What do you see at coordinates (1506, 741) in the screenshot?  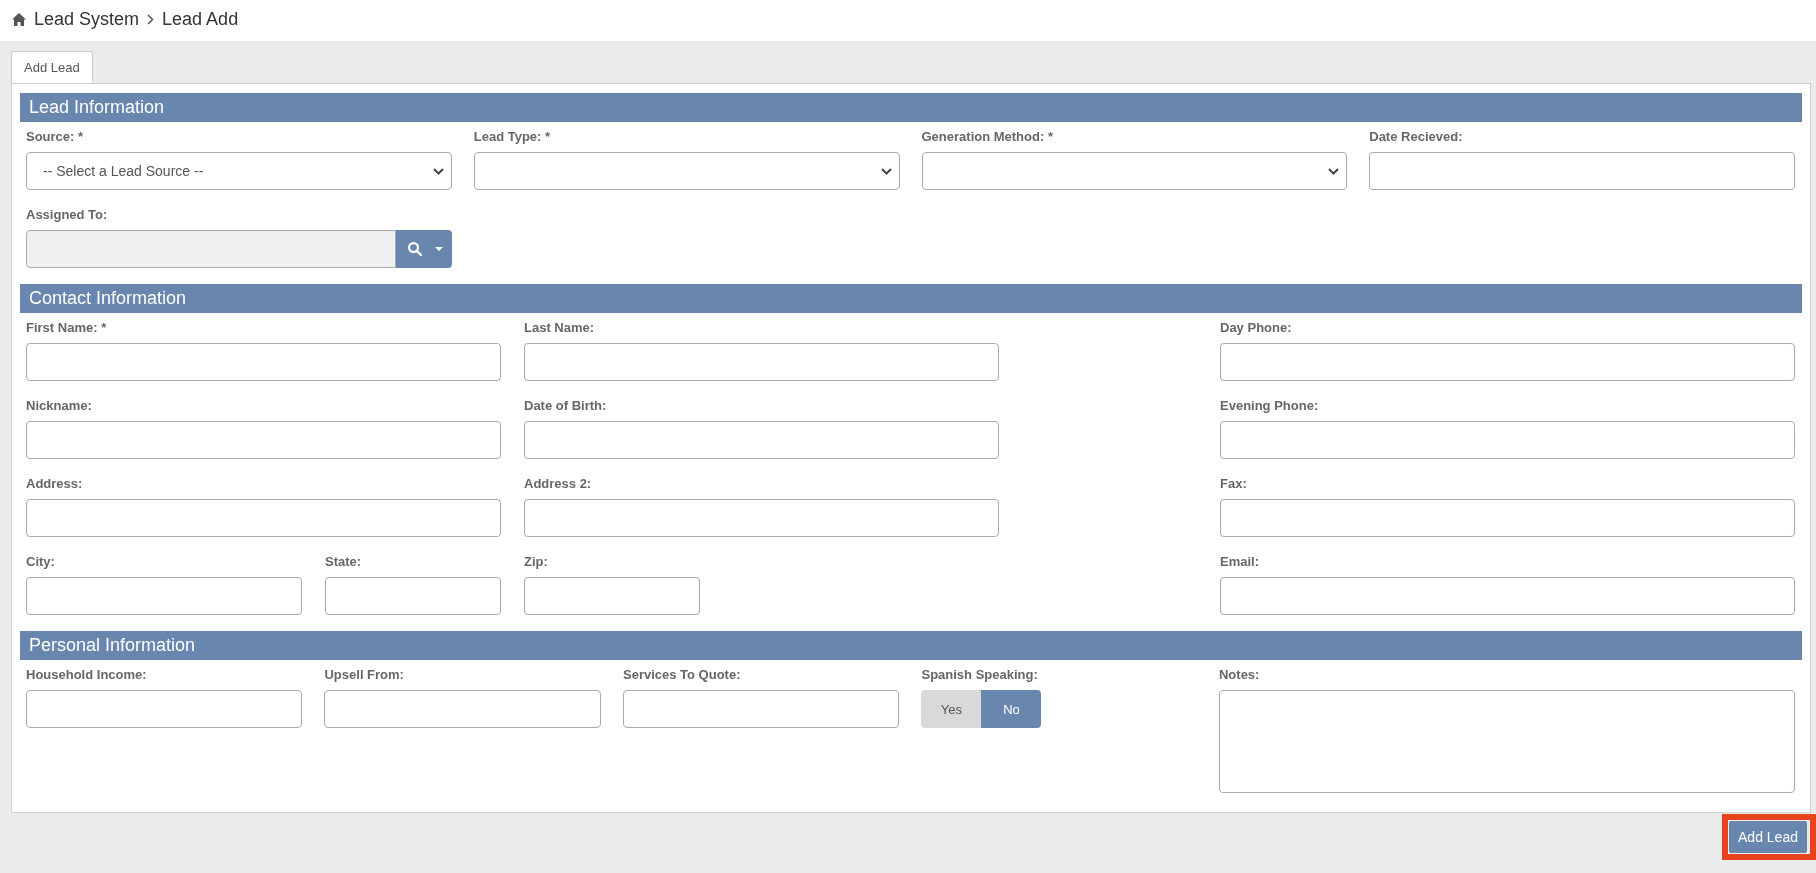 I see `textarea-field` at bounding box center [1506, 741].